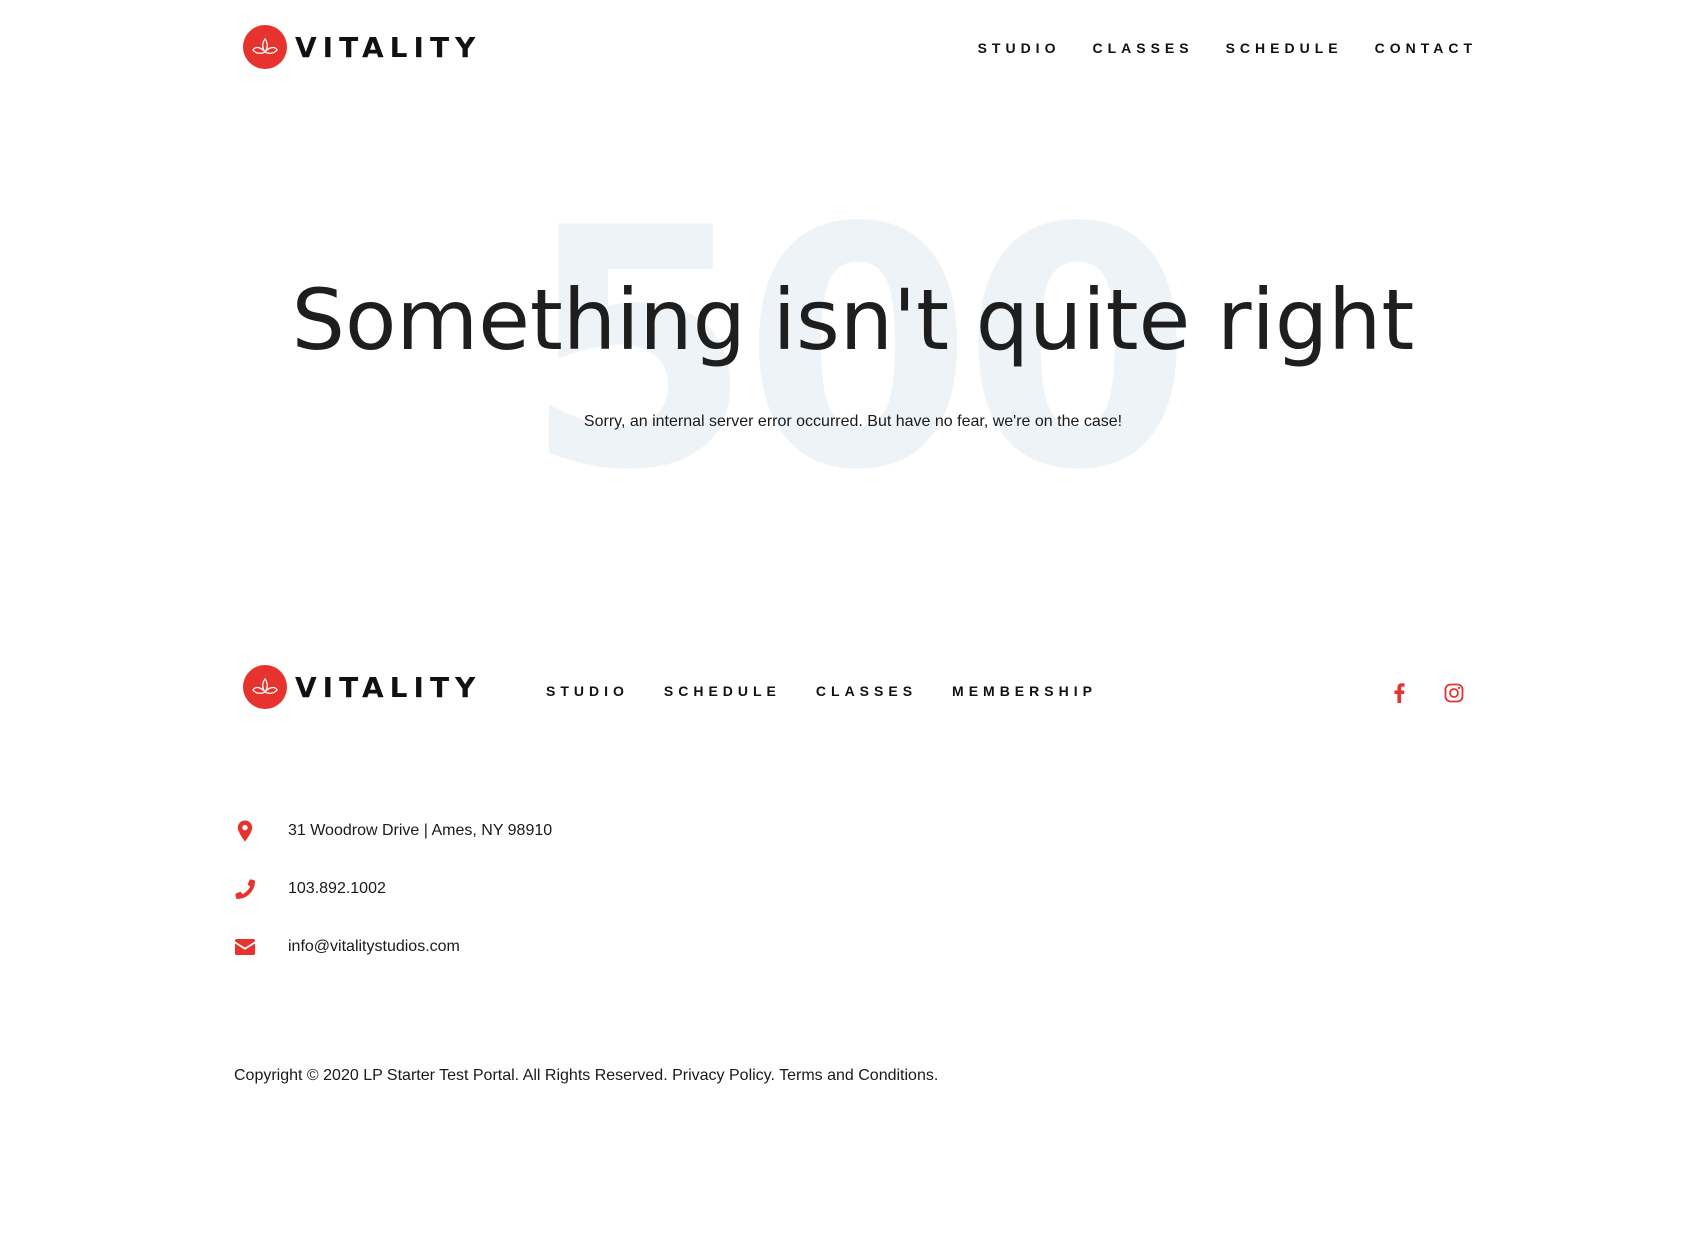  I want to click on footer-link-schedule: SCHEDULE, so click(722, 691).